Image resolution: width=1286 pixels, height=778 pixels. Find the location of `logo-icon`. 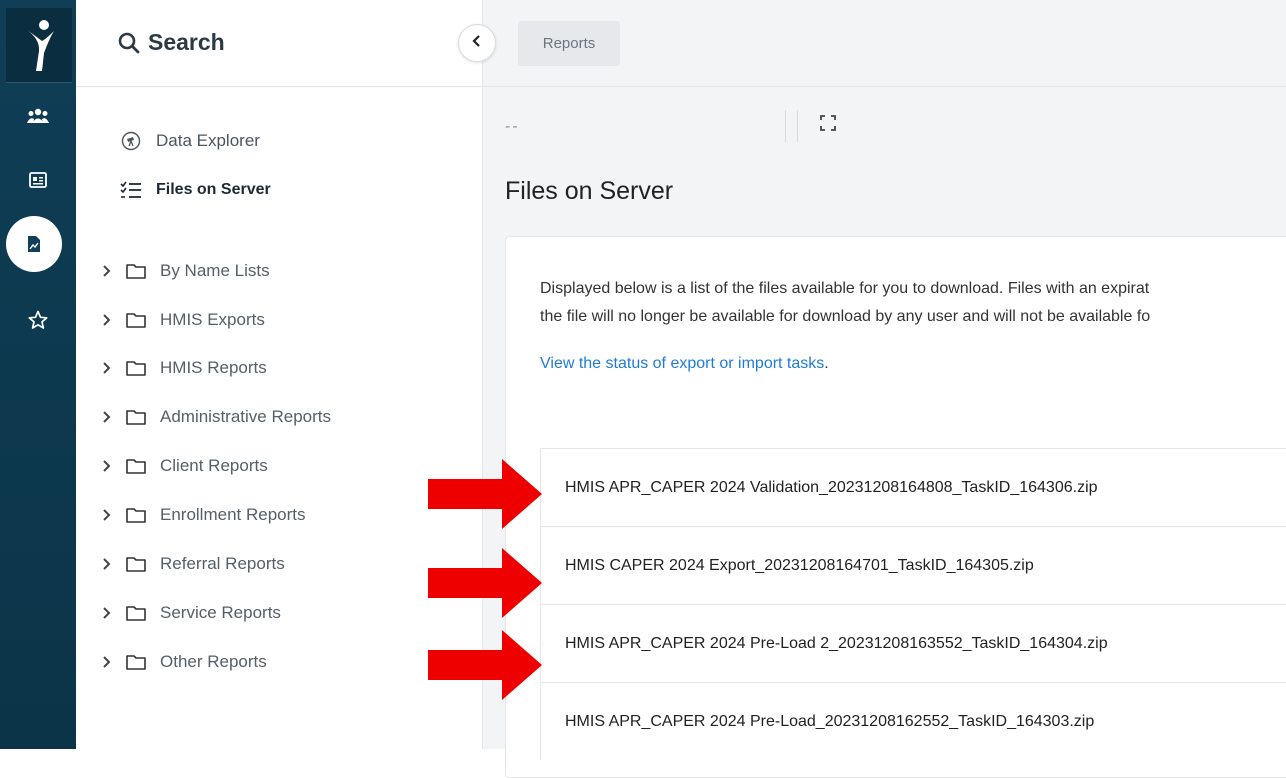

logo-icon is located at coordinates (40, 45).